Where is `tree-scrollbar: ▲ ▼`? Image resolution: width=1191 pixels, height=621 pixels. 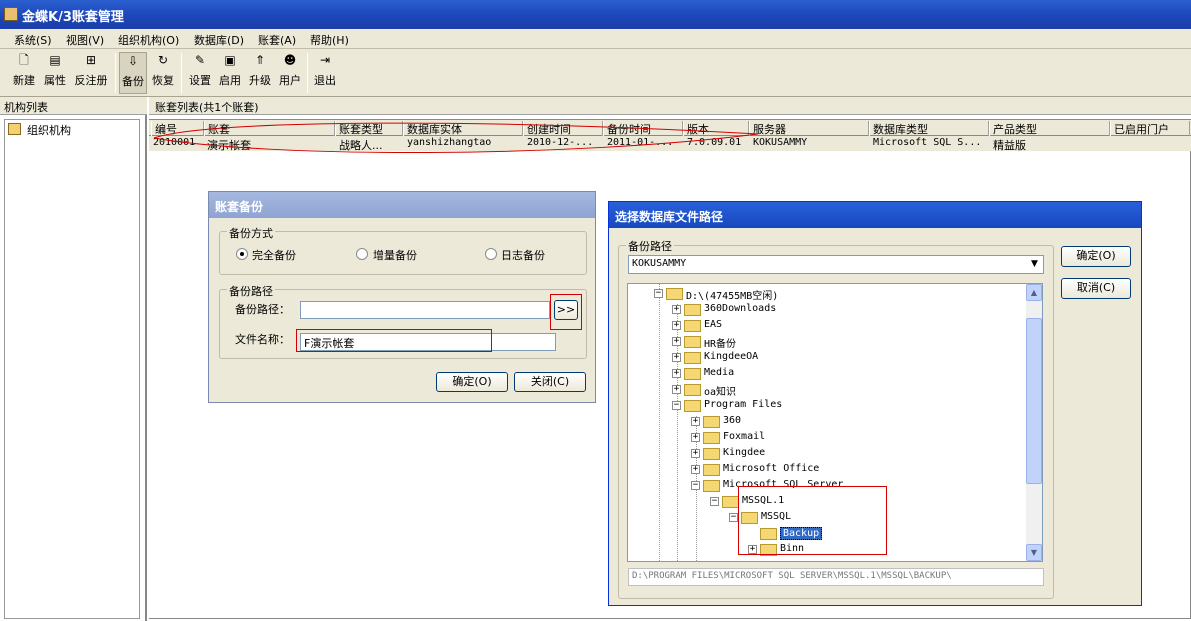
tree-scrollbar: ▲ ▼ is located at coordinates (1034, 422).